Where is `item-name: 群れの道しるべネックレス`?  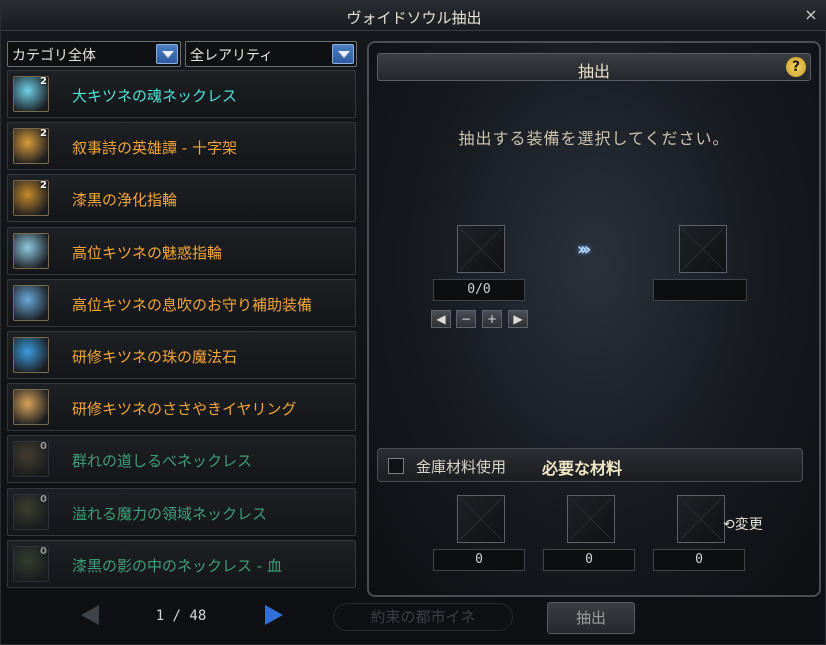 item-name: 群れの道しるべネックレス is located at coordinates (162, 461).